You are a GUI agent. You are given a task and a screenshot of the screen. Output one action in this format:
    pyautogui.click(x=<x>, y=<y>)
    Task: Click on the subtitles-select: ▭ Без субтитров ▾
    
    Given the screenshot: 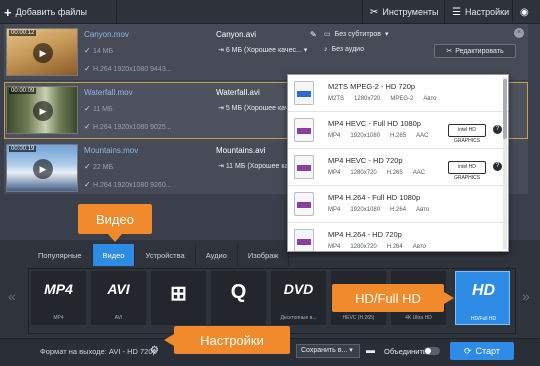 What is the action you would take?
    pyautogui.click(x=356, y=34)
    